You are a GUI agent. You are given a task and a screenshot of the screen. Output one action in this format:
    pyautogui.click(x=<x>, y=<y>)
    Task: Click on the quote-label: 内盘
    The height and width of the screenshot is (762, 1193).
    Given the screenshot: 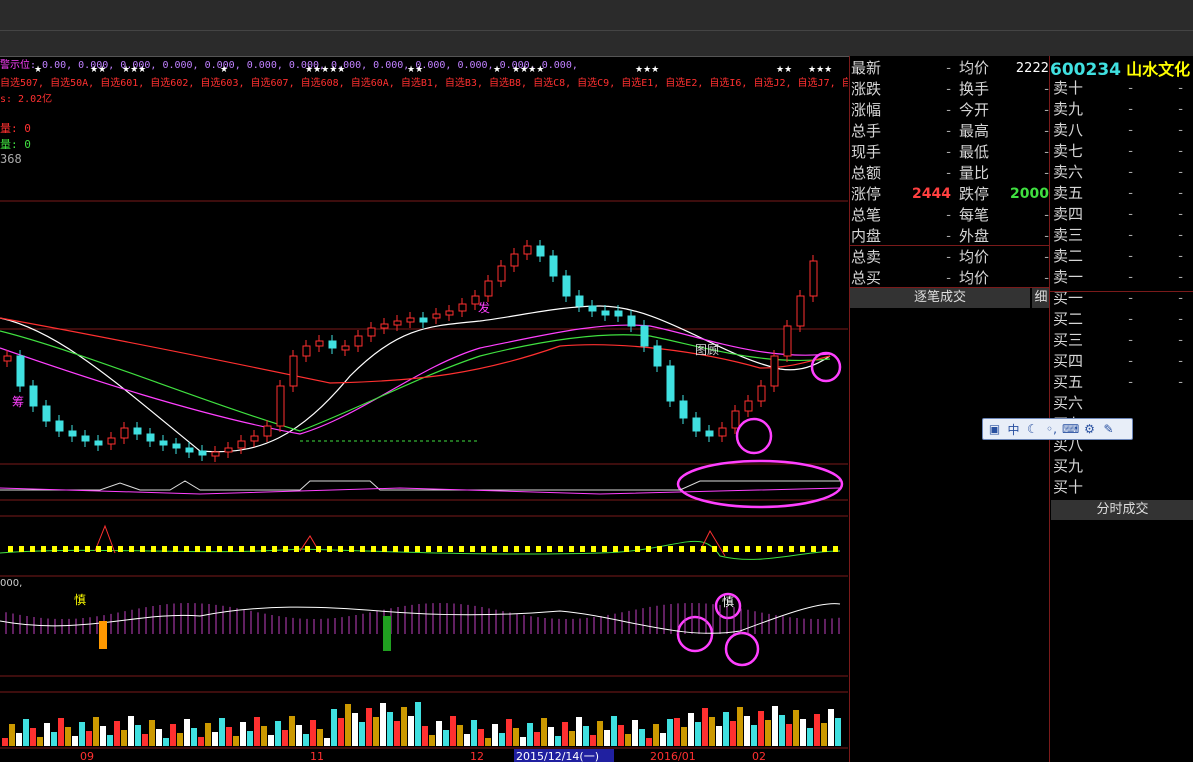 What is the action you would take?
    pyautogui.click(x=866, y=236)
    